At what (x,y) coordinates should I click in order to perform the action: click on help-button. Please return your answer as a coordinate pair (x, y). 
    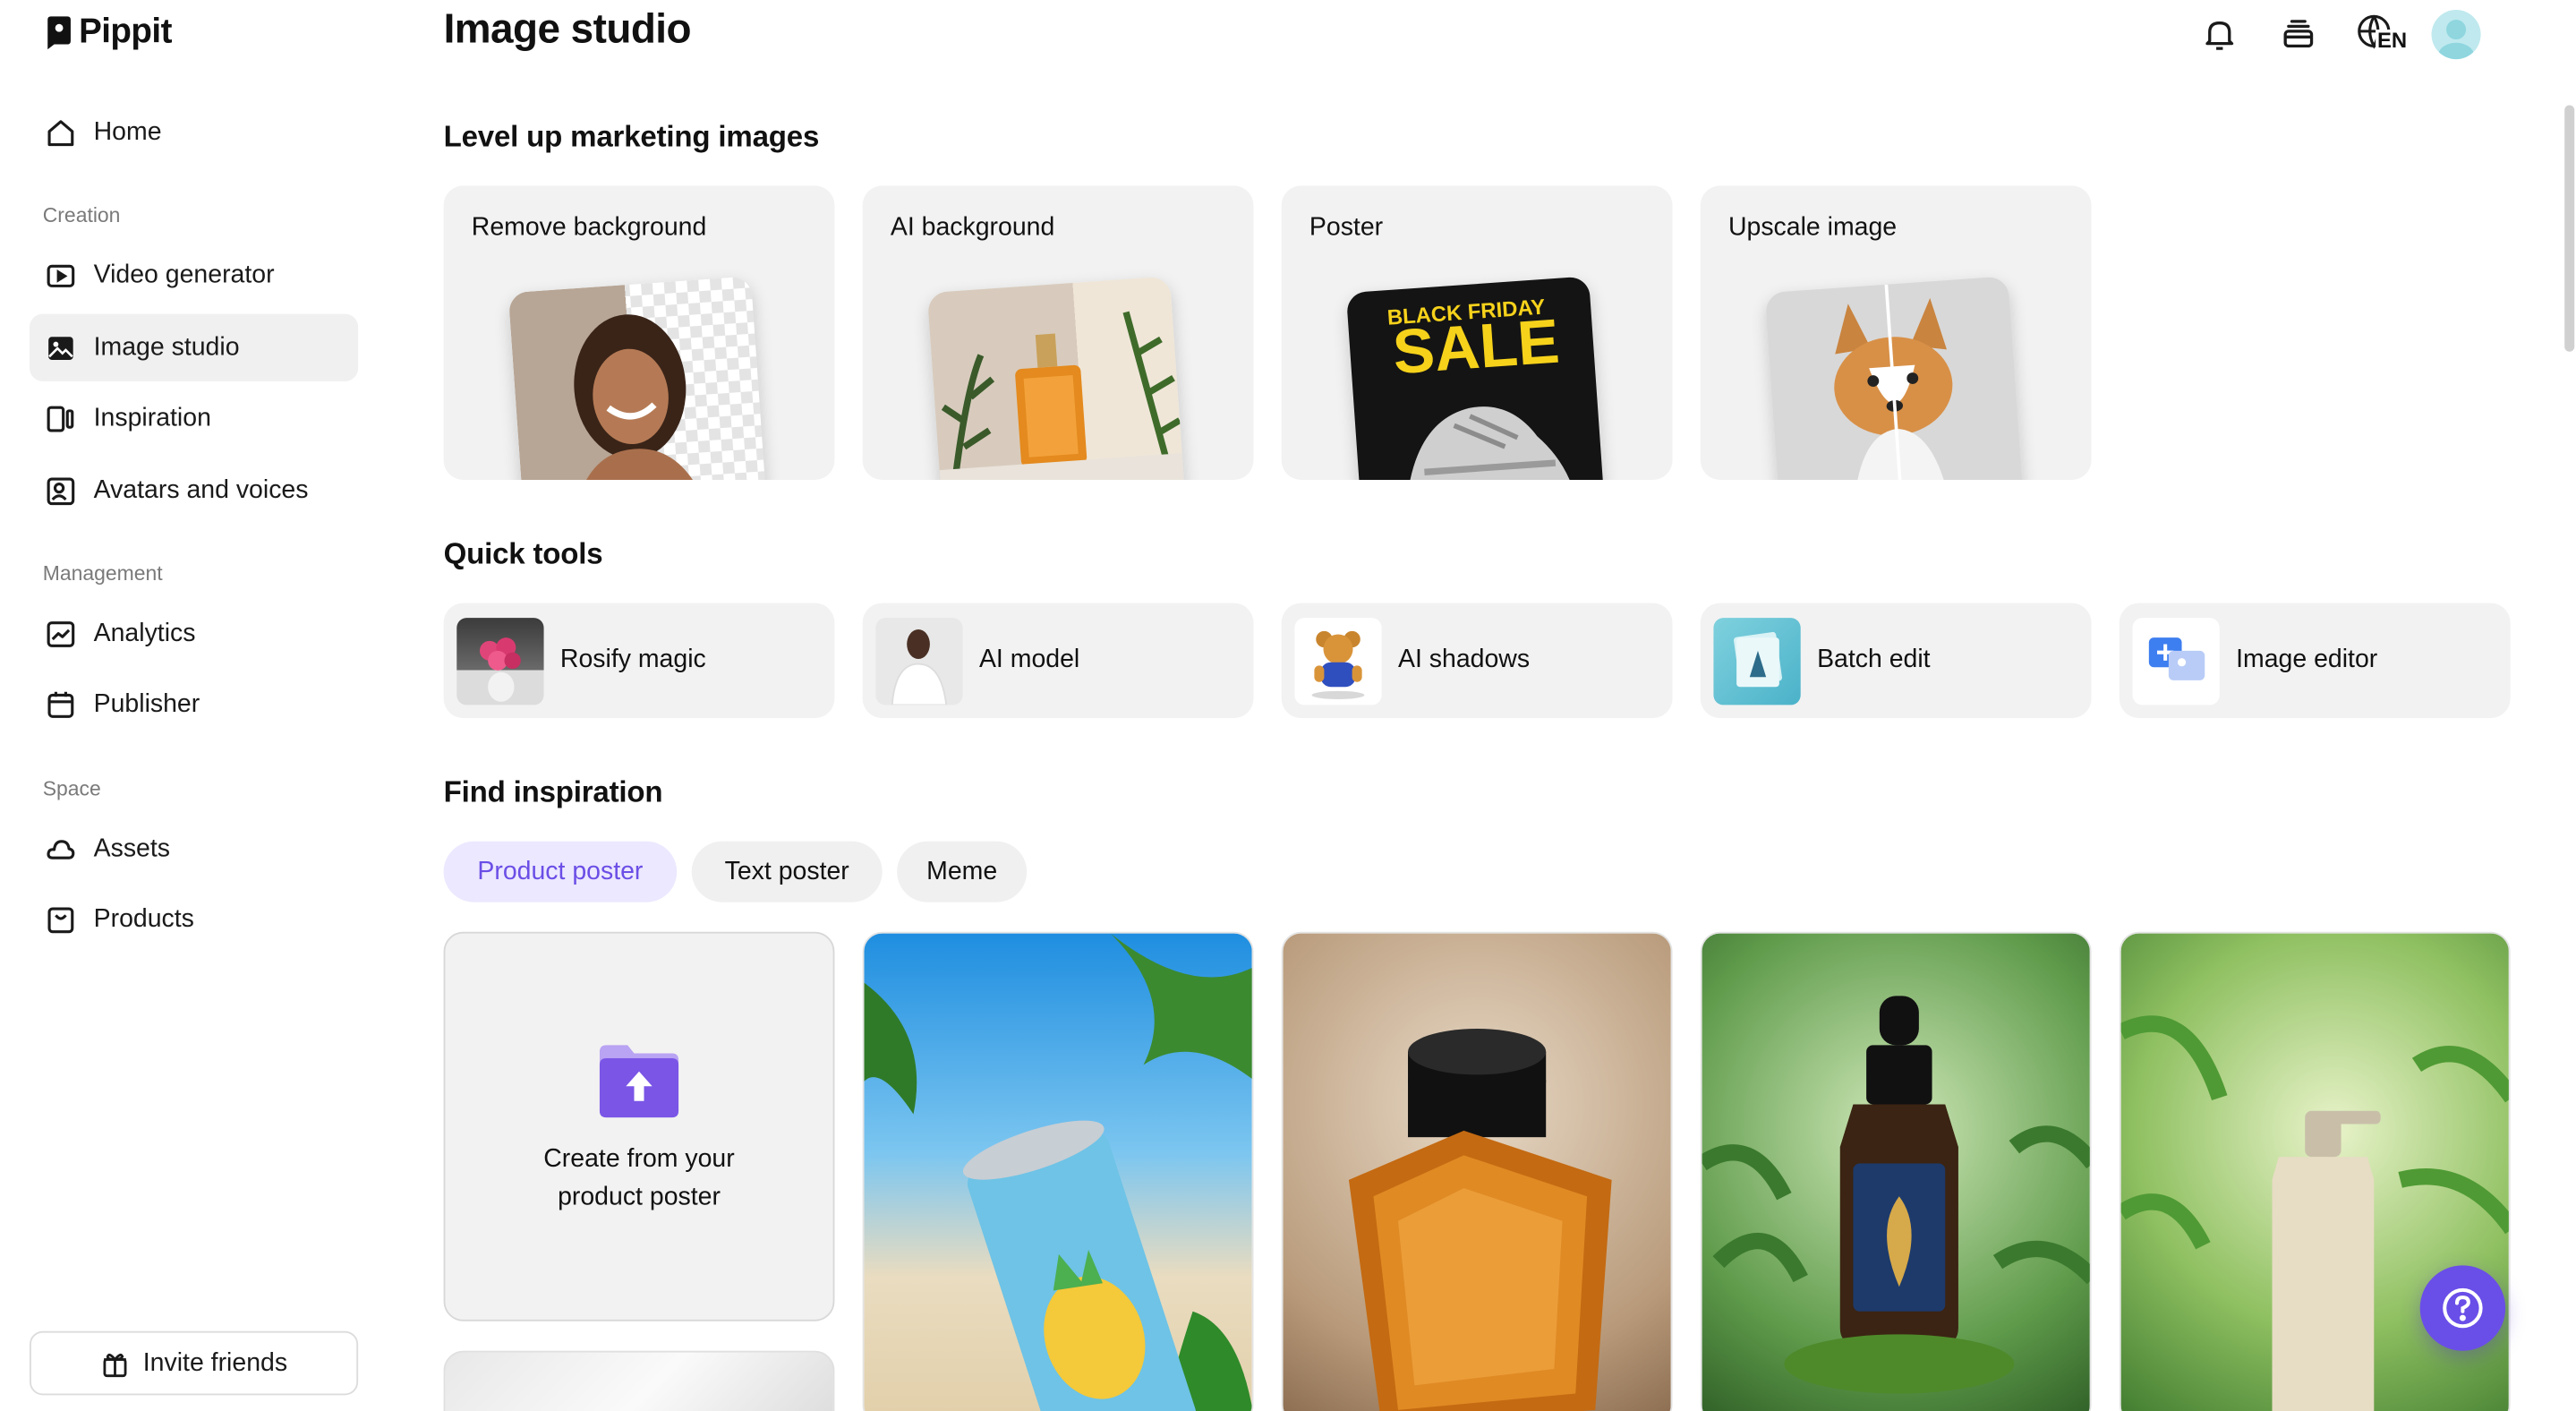
    Looking at the image, I should click on (2462, 1308).